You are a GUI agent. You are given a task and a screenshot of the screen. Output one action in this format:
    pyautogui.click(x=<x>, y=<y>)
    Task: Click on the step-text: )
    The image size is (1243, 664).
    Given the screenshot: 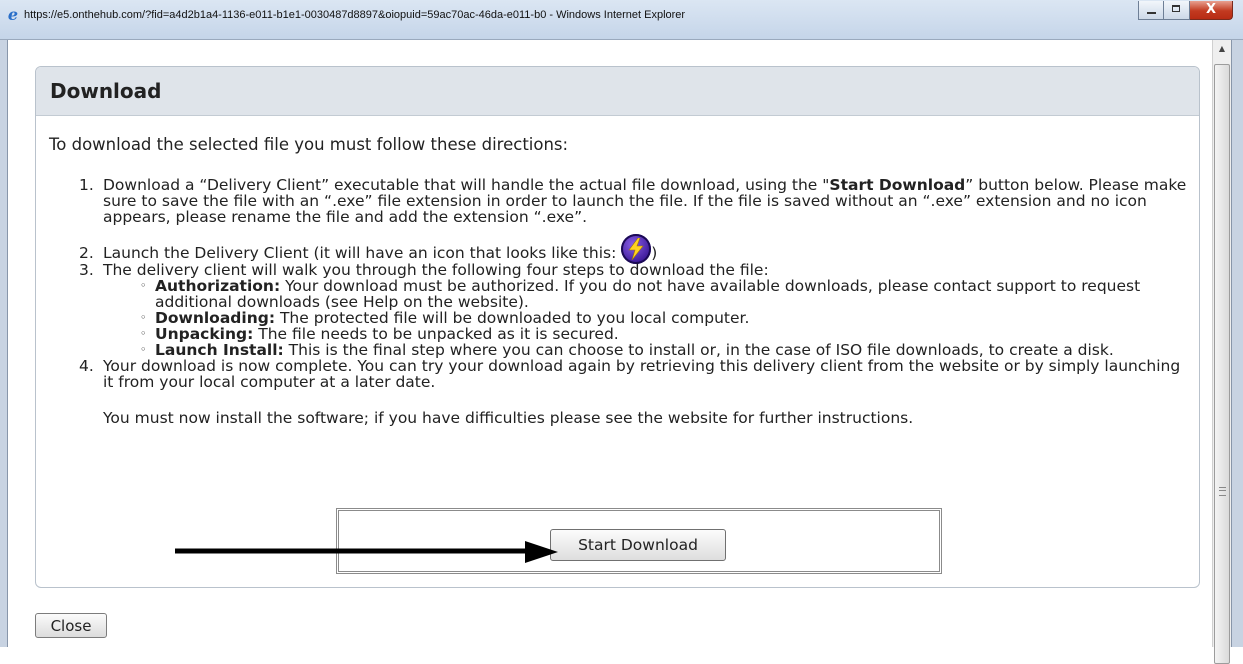 What is the action you would take?
    pyautogui.click(x=654, y=253)
    